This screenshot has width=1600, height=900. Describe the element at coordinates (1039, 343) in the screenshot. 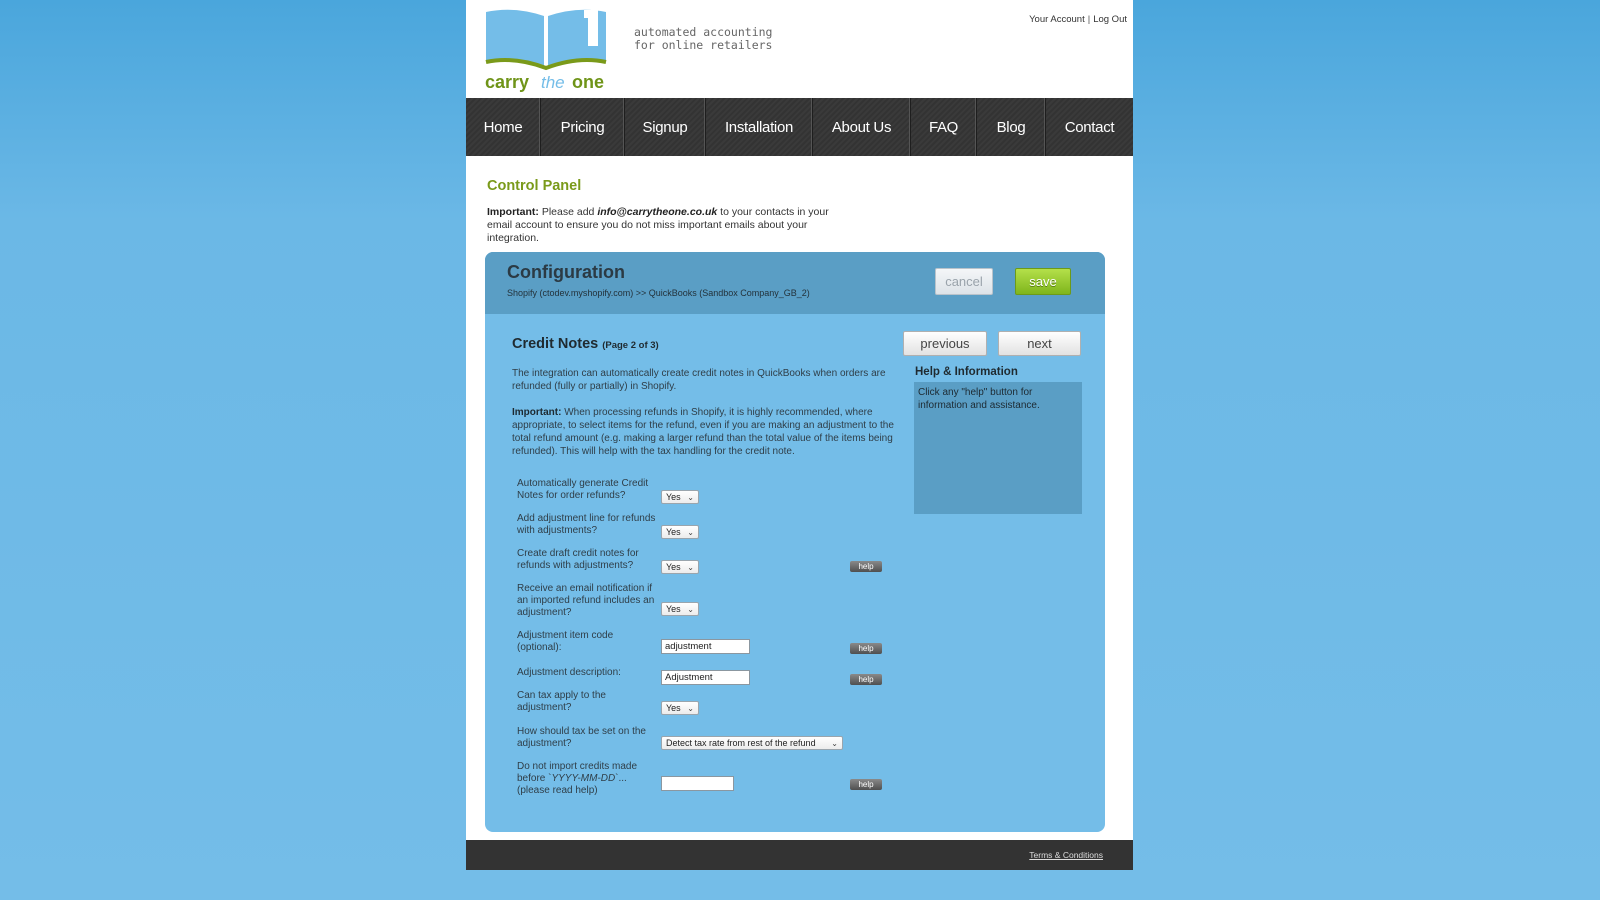

I see `next-button: next` at that location.